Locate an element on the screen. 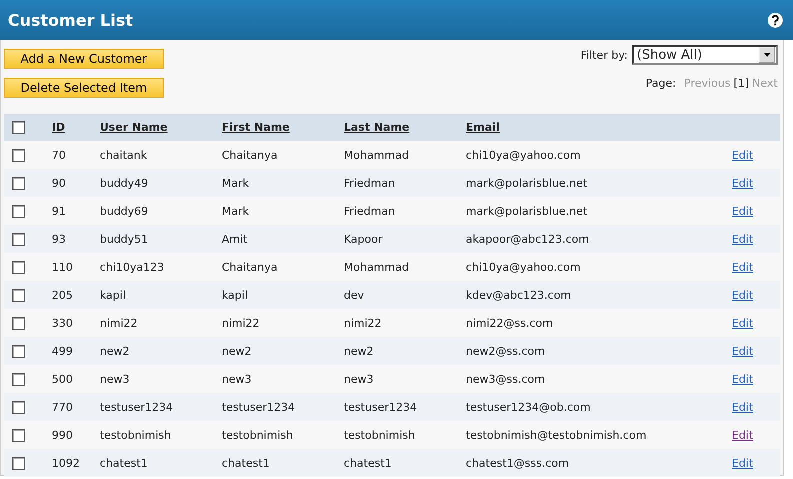 This screenshot has height=479, width=793. table-cell: buddy69 is located at coordinates (124, 211).